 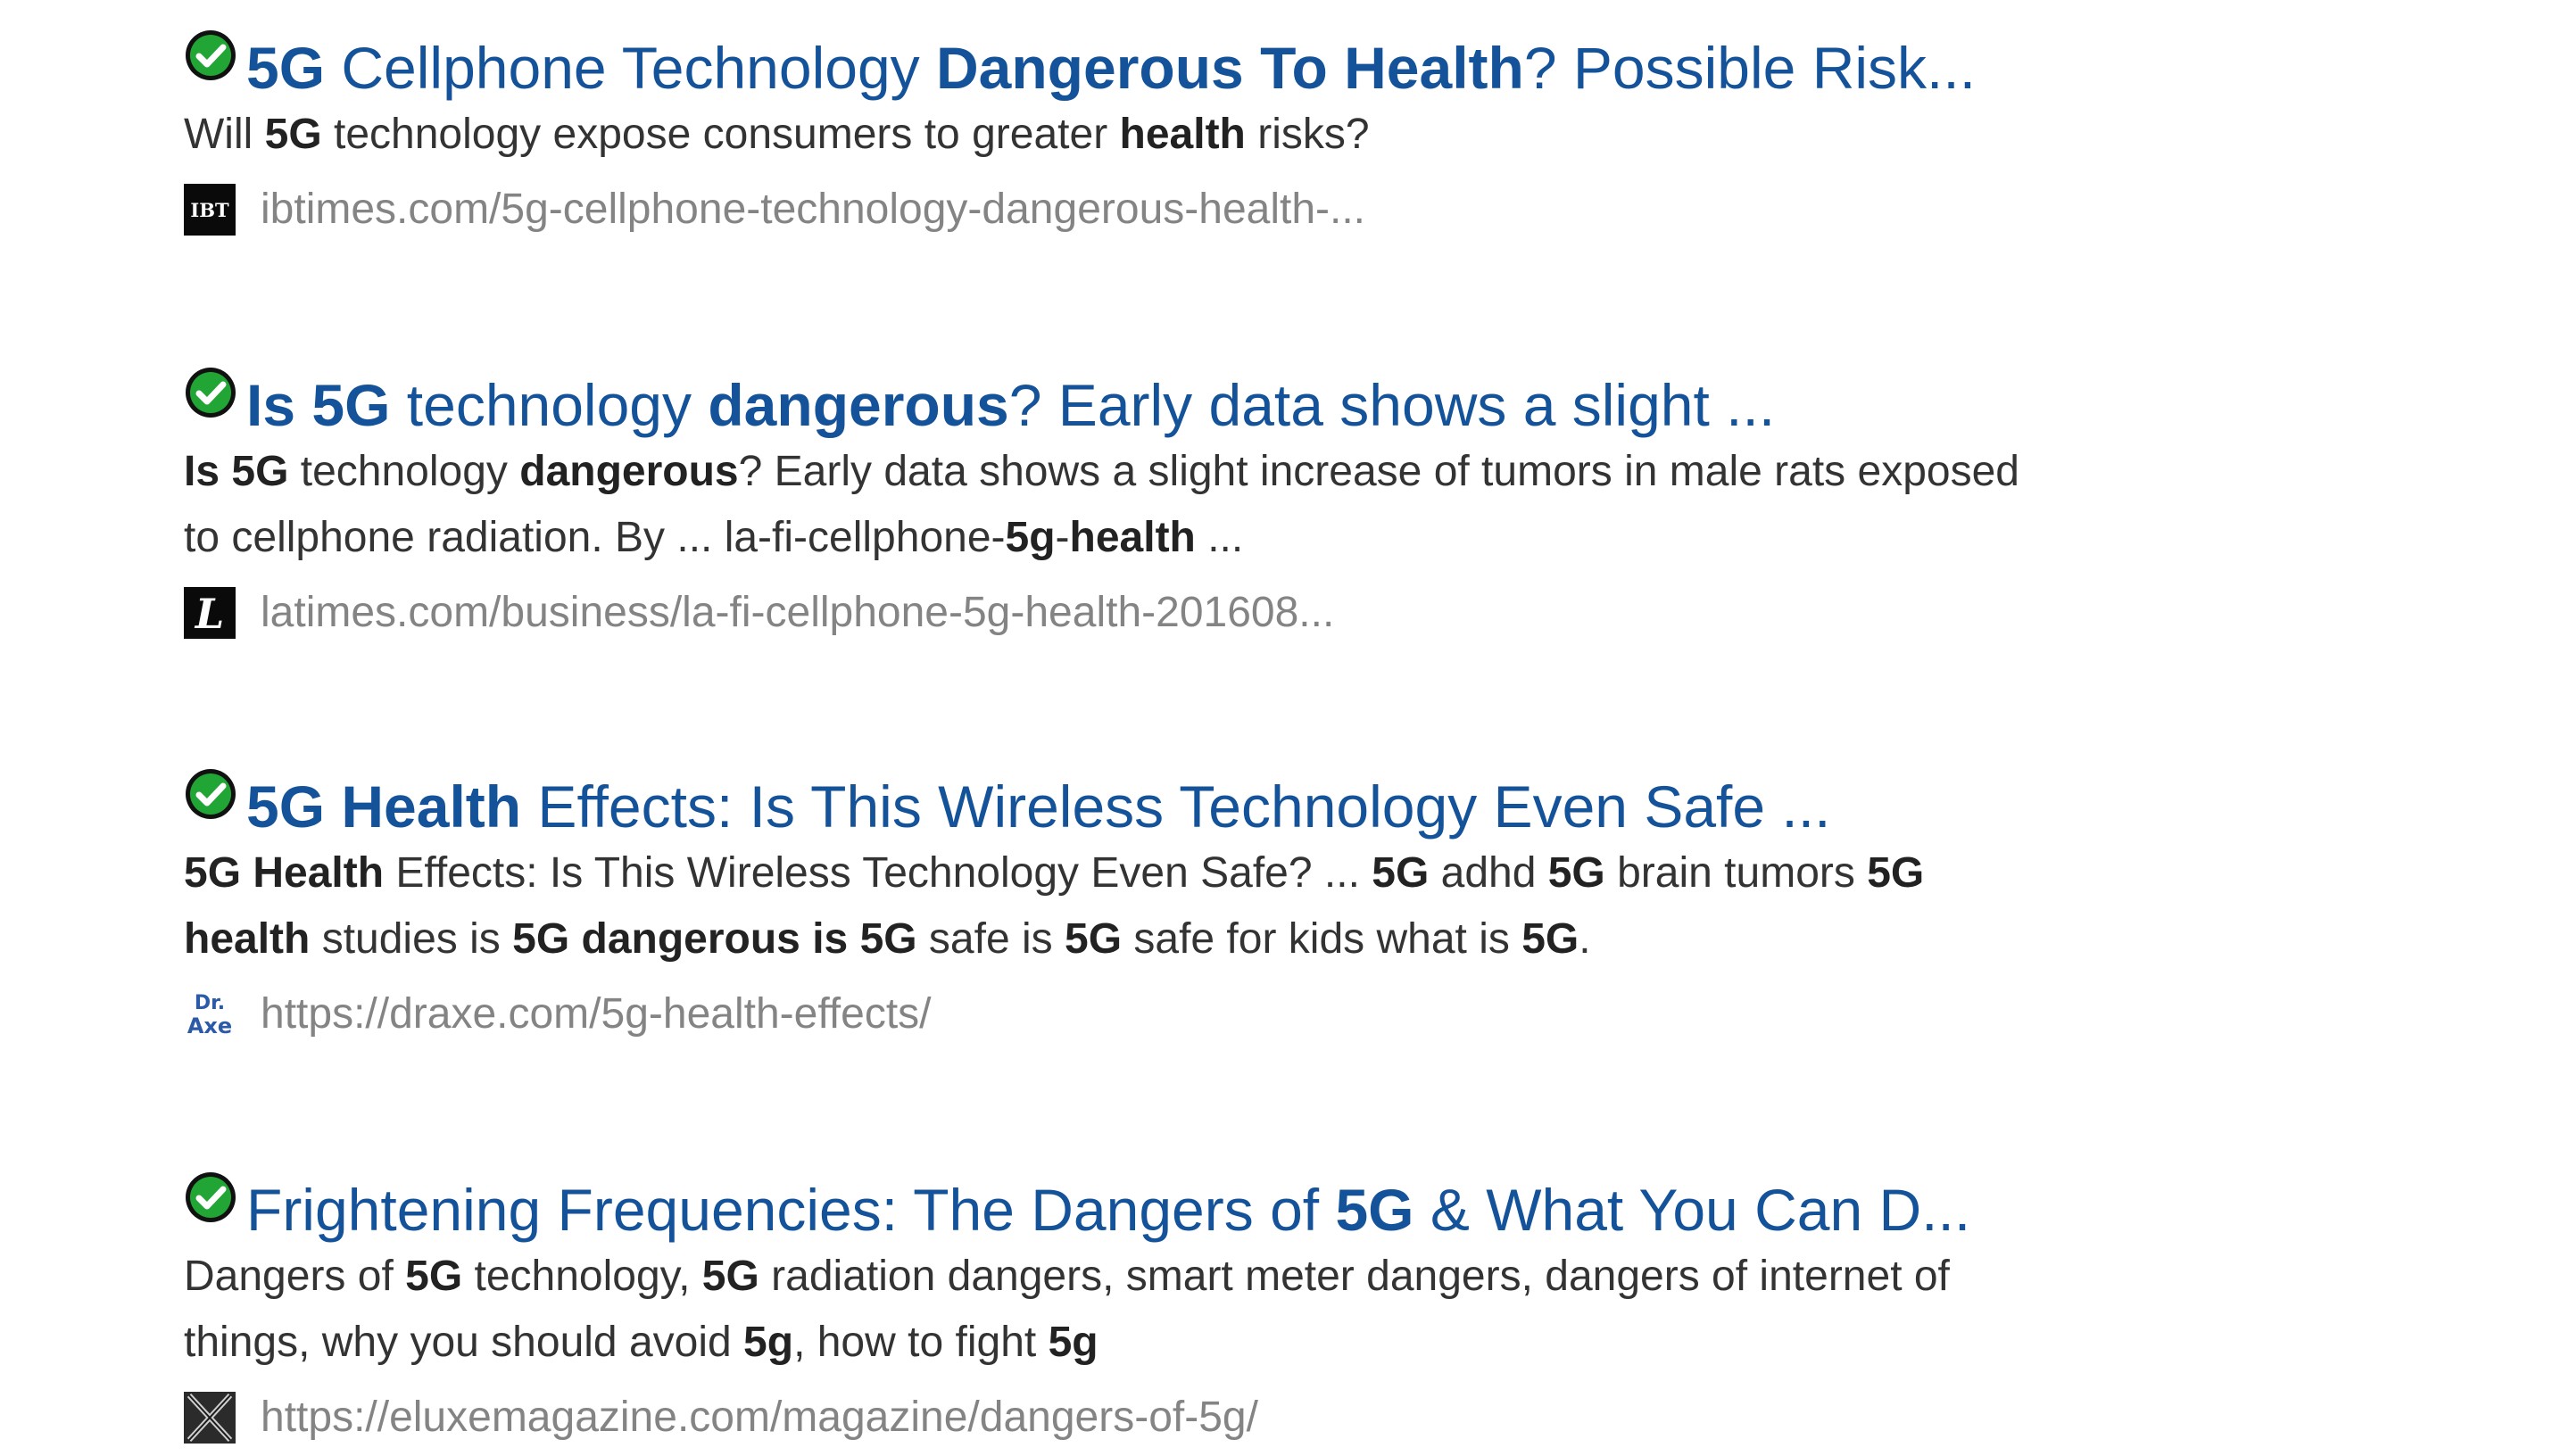 I want to click on favicon-text: Dr., so click(x=210, y=1003).